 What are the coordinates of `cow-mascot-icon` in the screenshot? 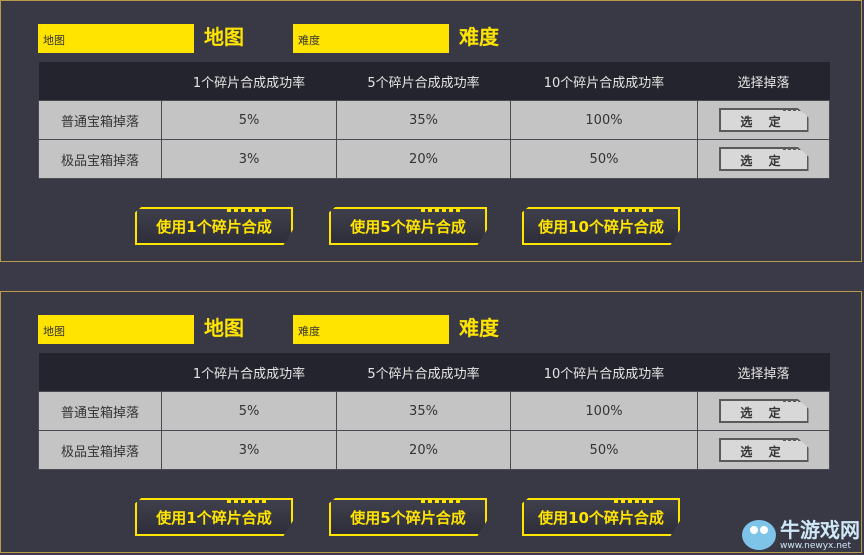 It's located at (759, 535).